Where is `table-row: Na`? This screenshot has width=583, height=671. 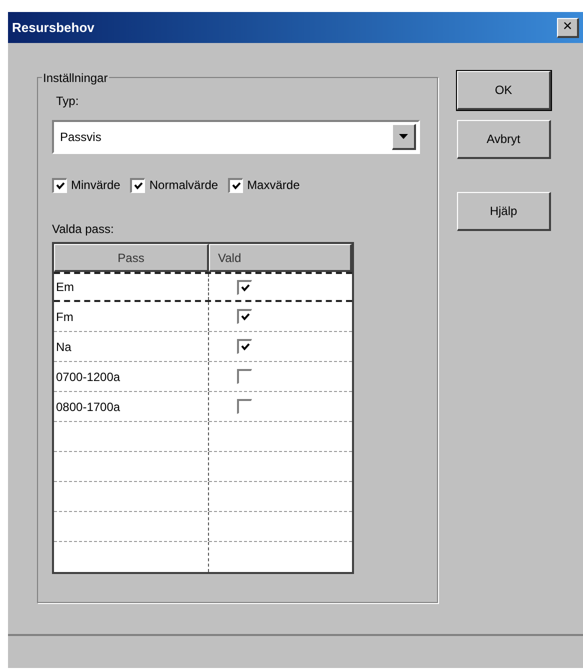
table-row: Na is located at coordinates (203, 347).